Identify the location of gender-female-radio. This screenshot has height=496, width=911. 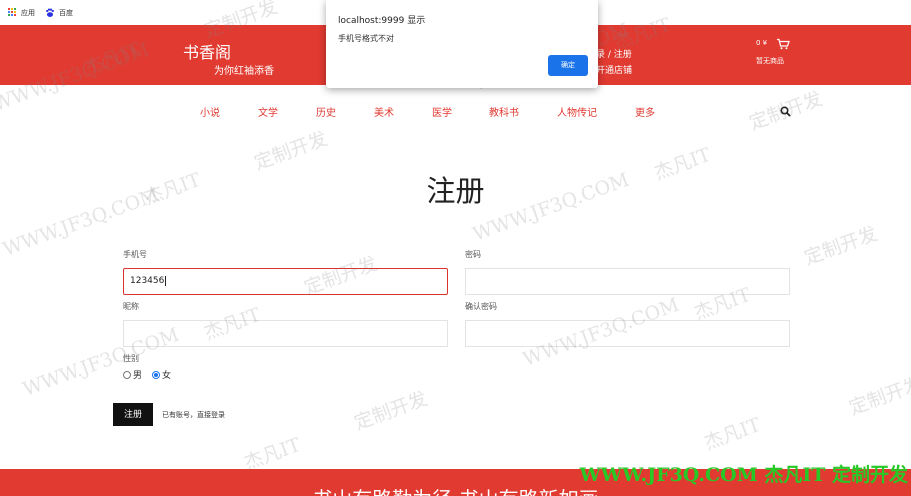
(156, 374).